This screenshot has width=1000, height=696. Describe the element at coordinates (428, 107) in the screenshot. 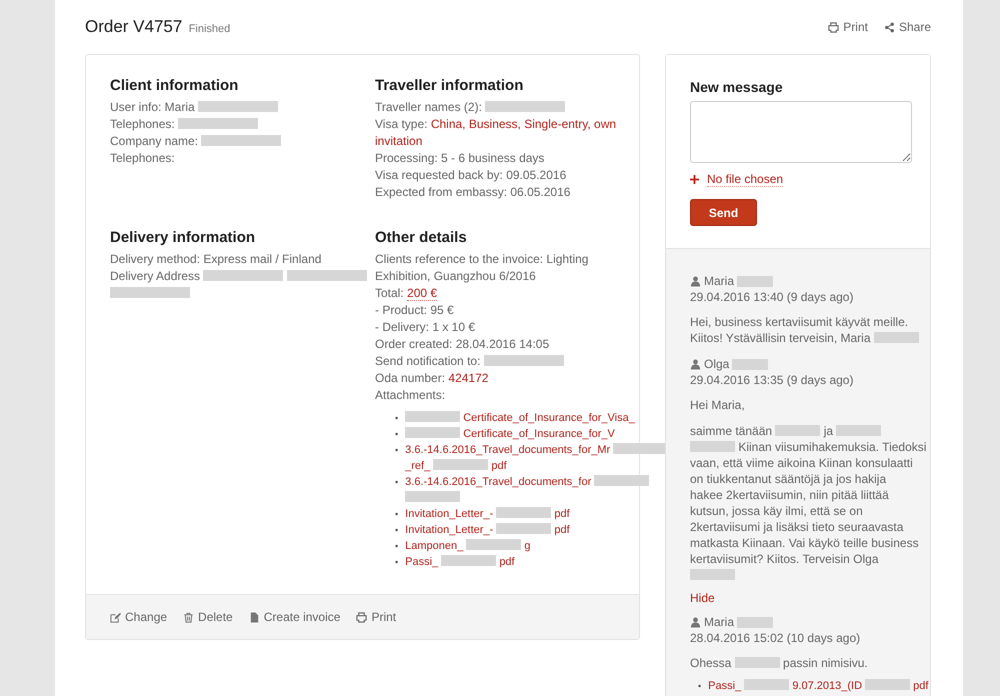

I see `detail-text: Traveller names (2):` at that location.